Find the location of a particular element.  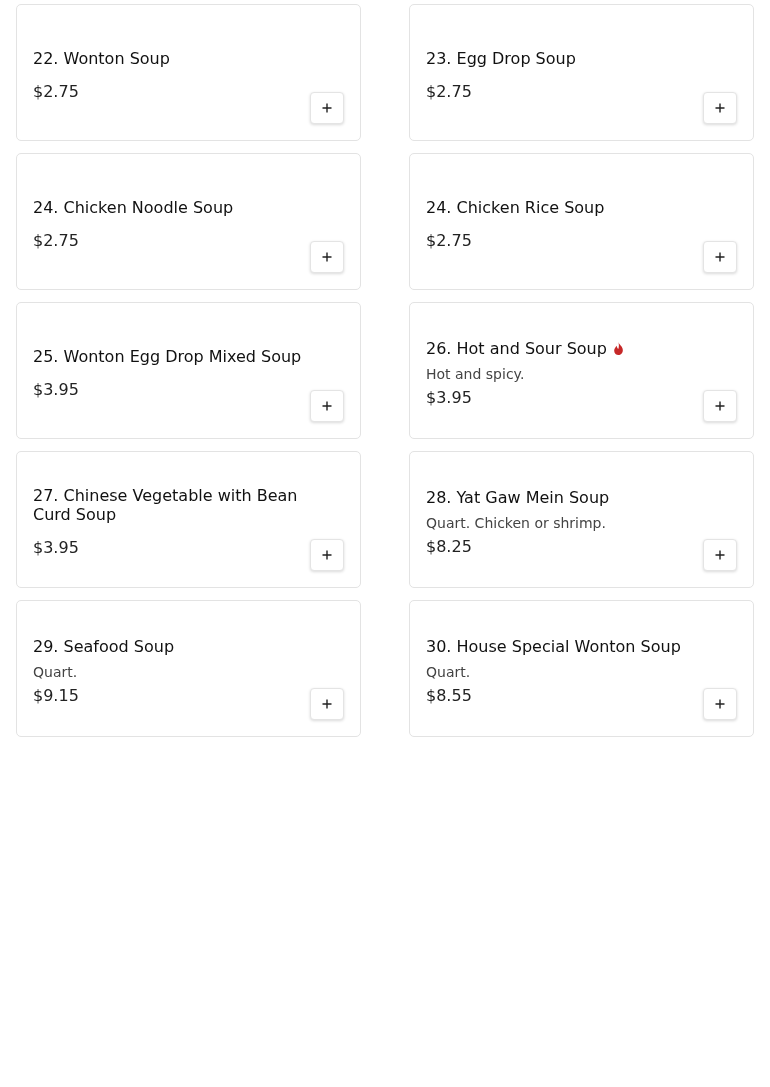

menu-item-card: 23. Egg Drop Soup $2.75 is located at coordinates (581, 72).